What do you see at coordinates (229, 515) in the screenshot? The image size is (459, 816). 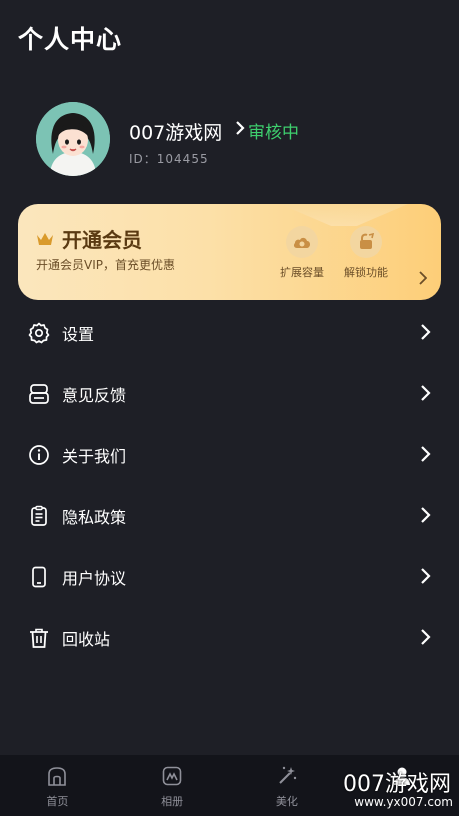 I see `menu-item-privacy: 隐私政策` at bounding box center [229, 515].